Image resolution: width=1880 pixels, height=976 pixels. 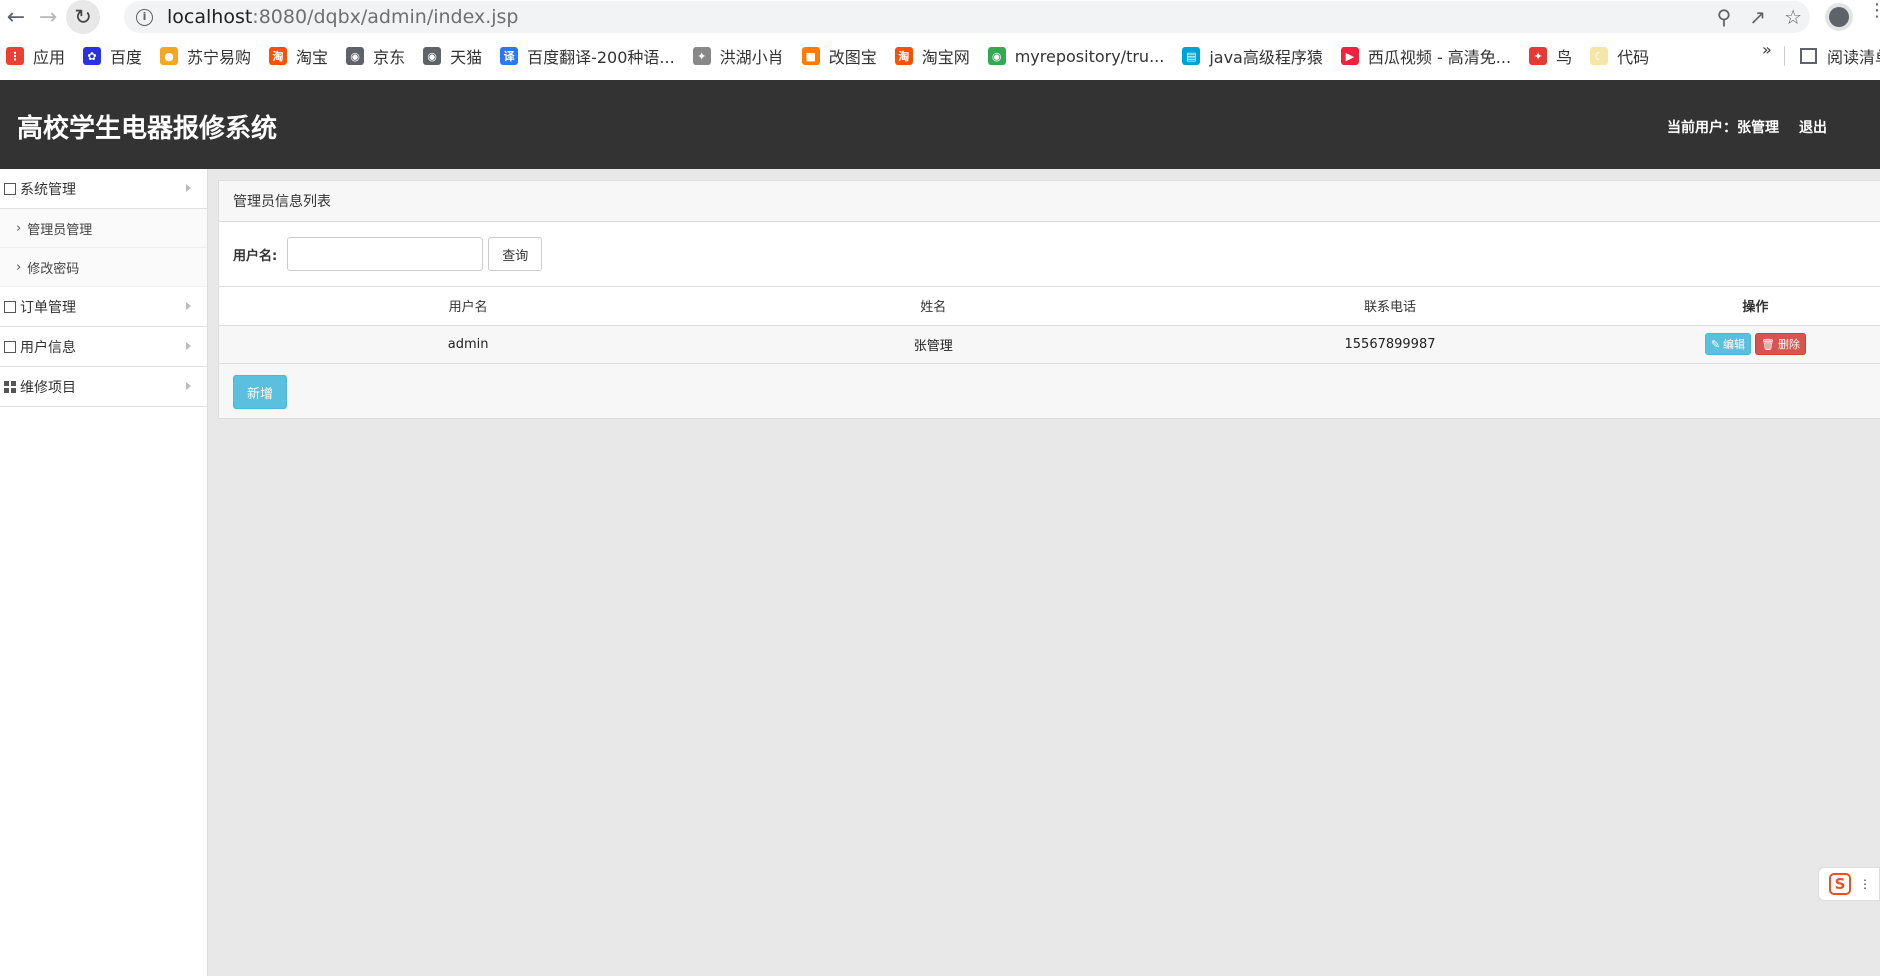 What do you see at coordinates (103, 307) in the screenshot?
I see `sidebar-group-orders: 订单管理` at bounding box center [103, 307].